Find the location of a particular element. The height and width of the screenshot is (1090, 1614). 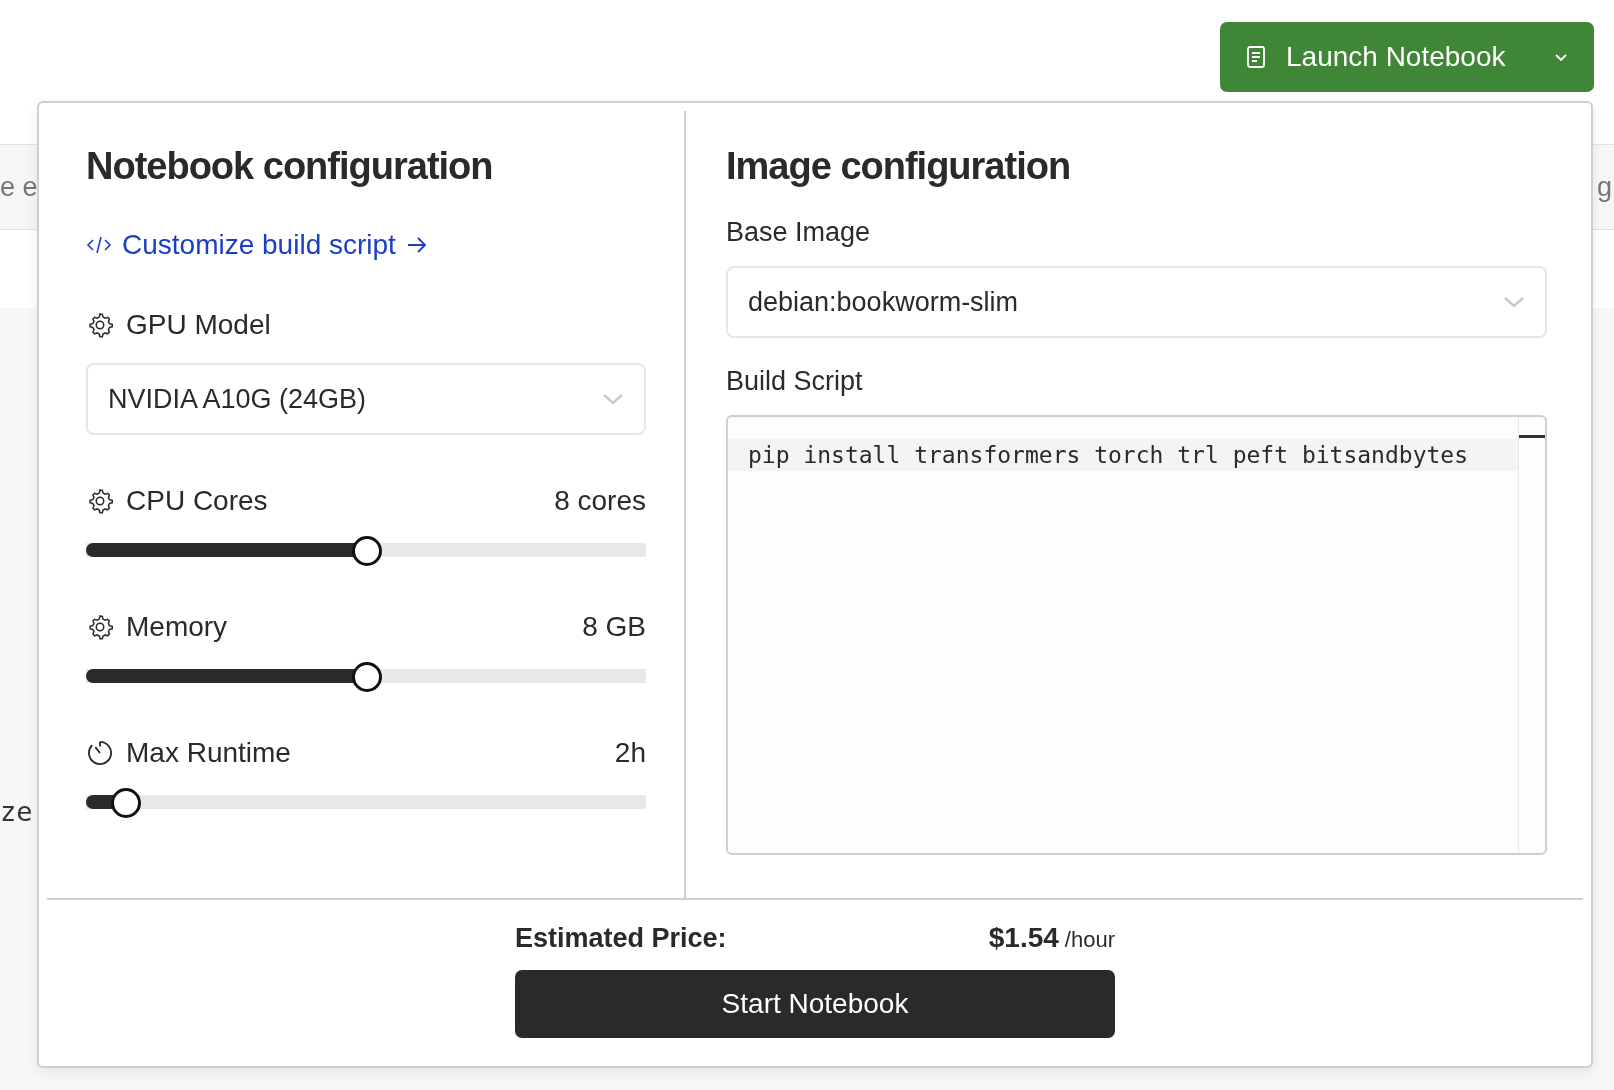

slider-value: 8 GB is located at coordinates (614, 627).